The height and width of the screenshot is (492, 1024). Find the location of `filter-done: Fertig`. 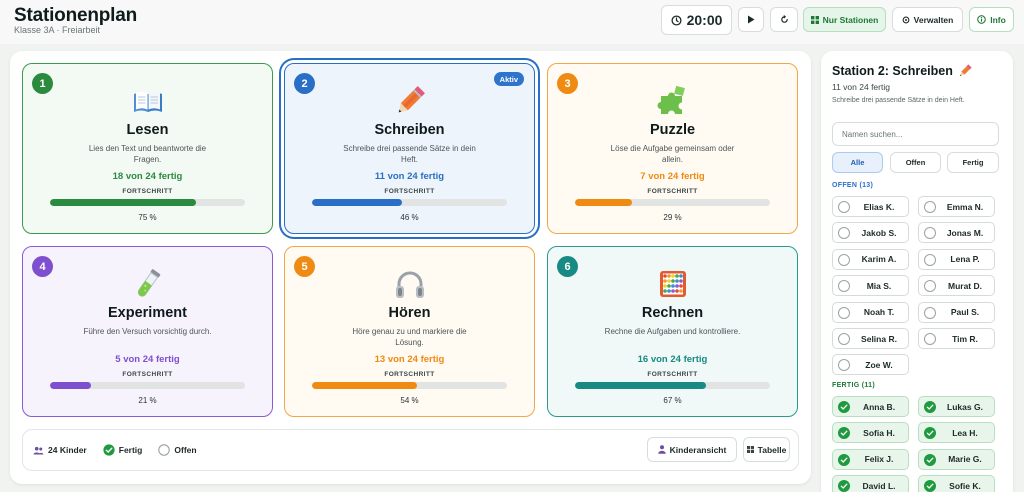

filter-done: Fertig is located at coordinates (973, 162).